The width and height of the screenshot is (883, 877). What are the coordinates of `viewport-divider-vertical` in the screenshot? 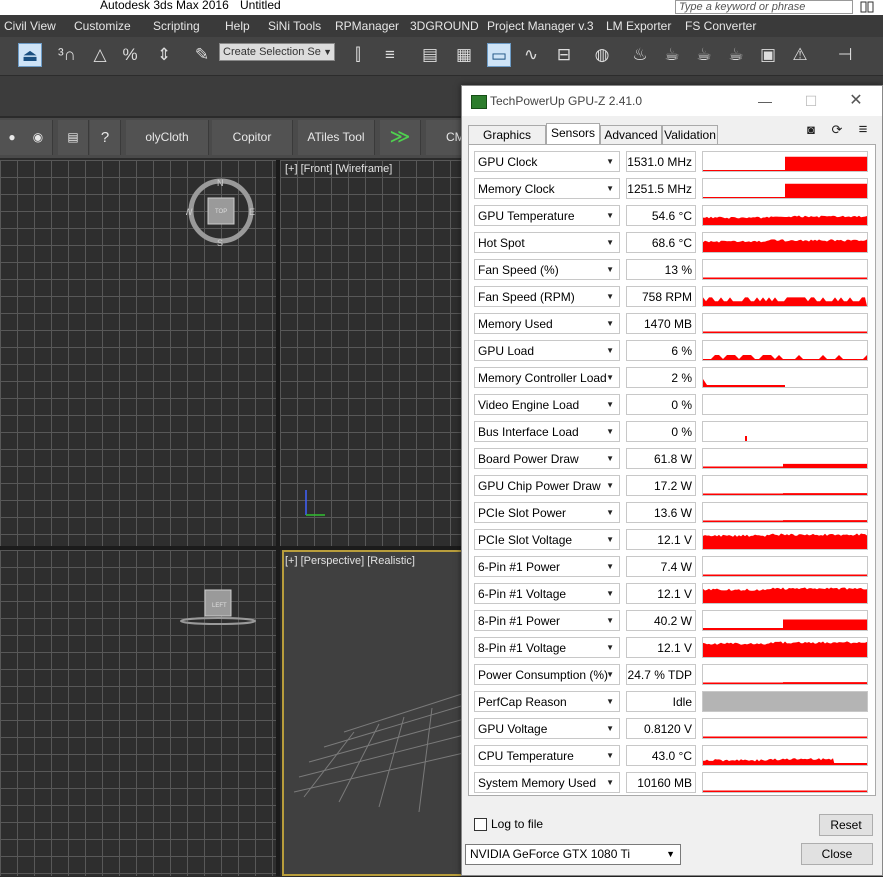 It's located at (278, 518).